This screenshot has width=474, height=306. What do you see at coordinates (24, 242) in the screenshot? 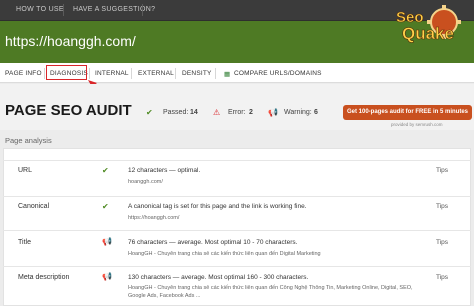
I see `row-label: Title` at bounding box center [24, 242].